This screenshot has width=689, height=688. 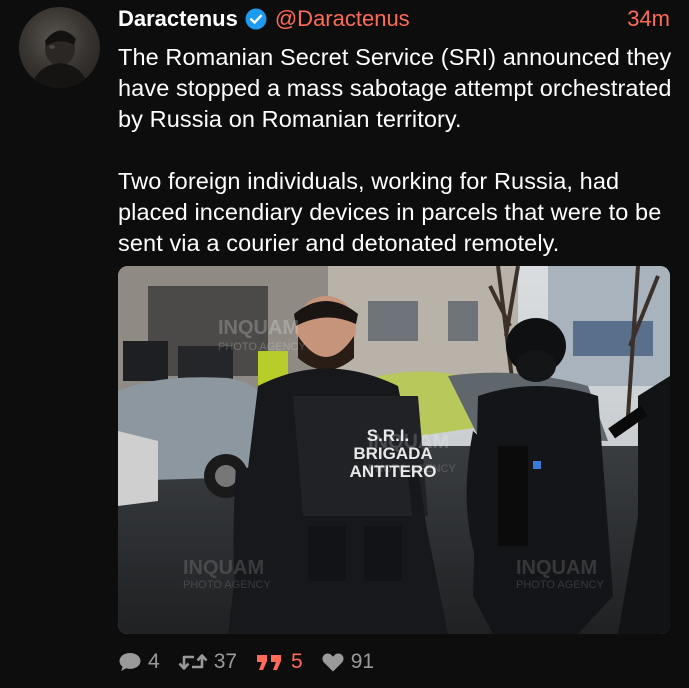 What do you see at coordinates (193, 662) in the screenshot?
I see `retweet-icon` at bounding box center [193, 662].